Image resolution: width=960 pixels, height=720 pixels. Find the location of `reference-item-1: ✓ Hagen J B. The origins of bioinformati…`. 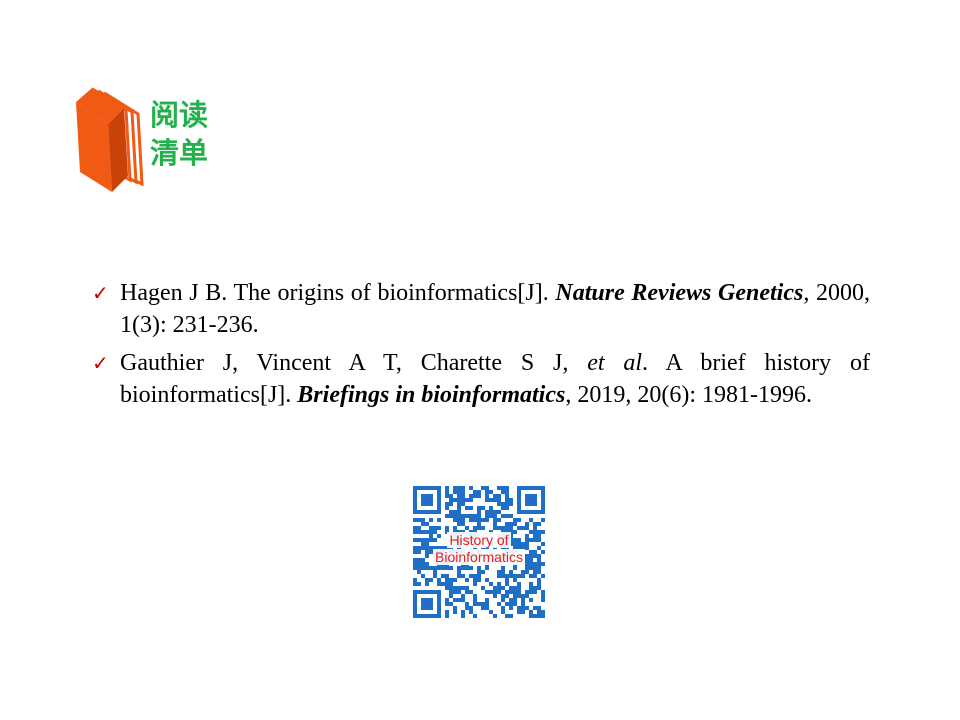

reference-item-1: ✓ Hagen J B. The origins of bioinformati… is located at coordinates (481, 309).